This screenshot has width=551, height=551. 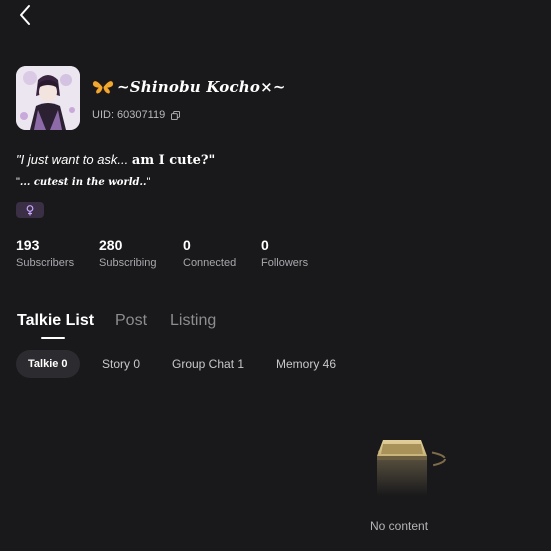 I want to click on gender-badge, so click(x=30, y=210).